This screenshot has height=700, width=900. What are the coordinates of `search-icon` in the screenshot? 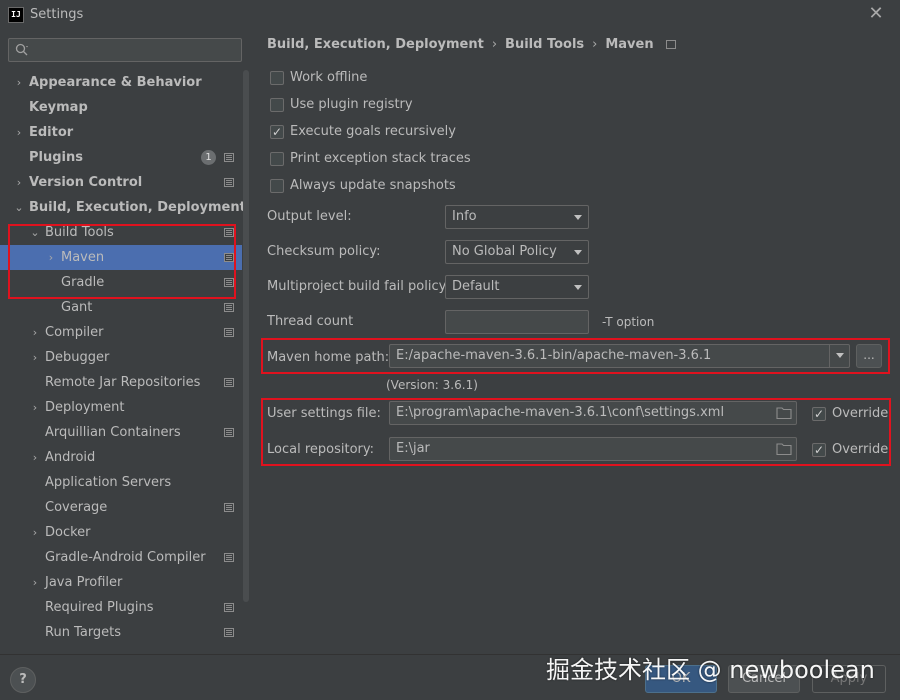 It's located at (21, 49).